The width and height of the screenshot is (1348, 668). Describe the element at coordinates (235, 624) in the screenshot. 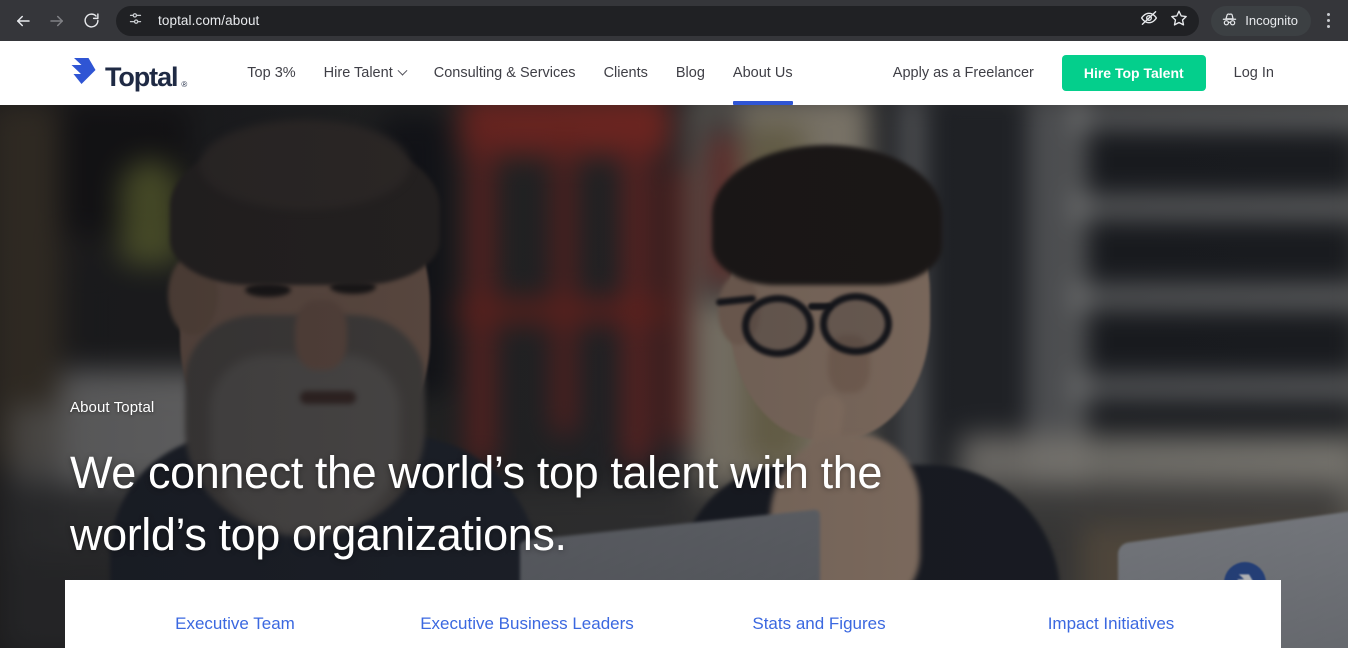

I see `anchor-link-executive-team: Executive Team` at that location.